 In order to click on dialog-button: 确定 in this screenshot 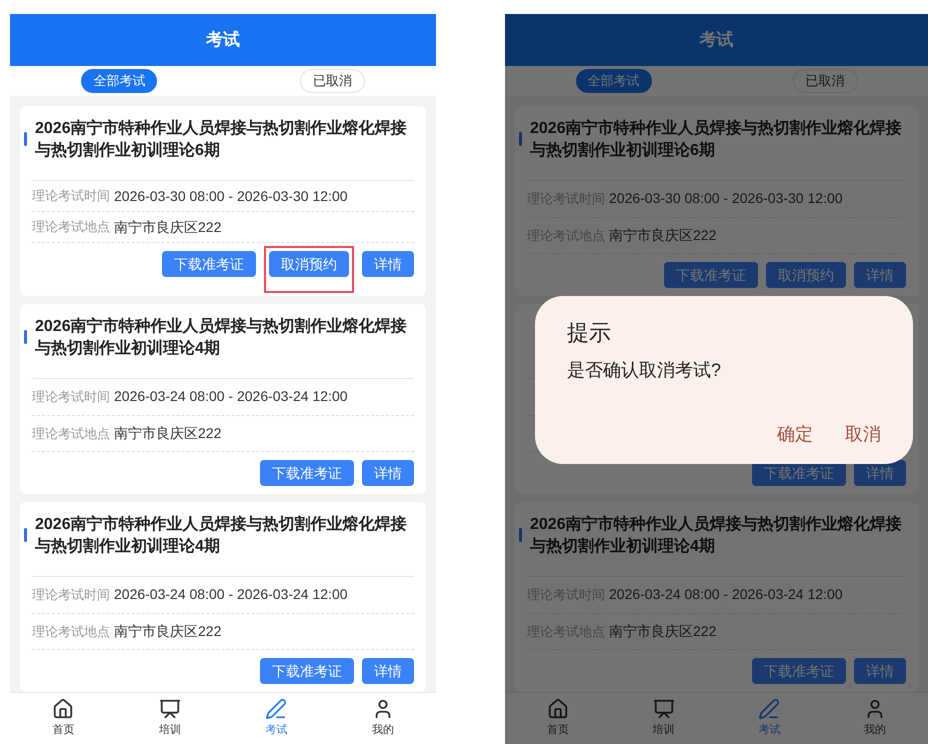, I will do `click(795, 434)`.